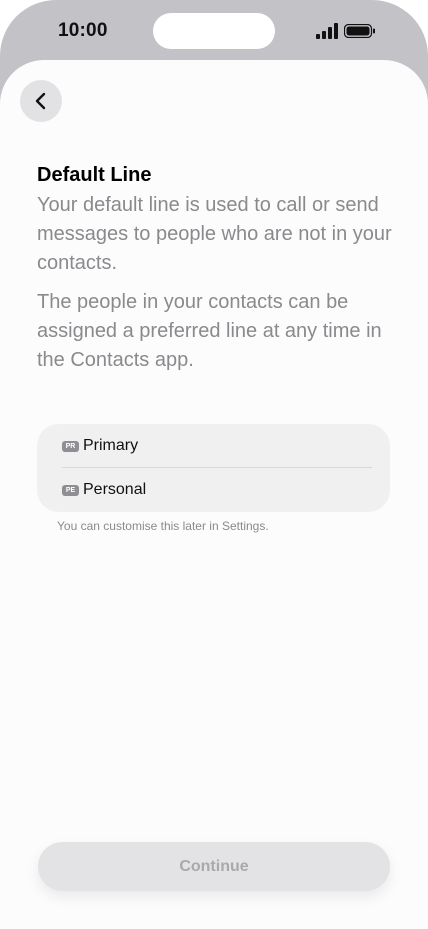 This screenshot has height=929, width=428. I want to click on option-label-personal: Personal, so click(115, 489).